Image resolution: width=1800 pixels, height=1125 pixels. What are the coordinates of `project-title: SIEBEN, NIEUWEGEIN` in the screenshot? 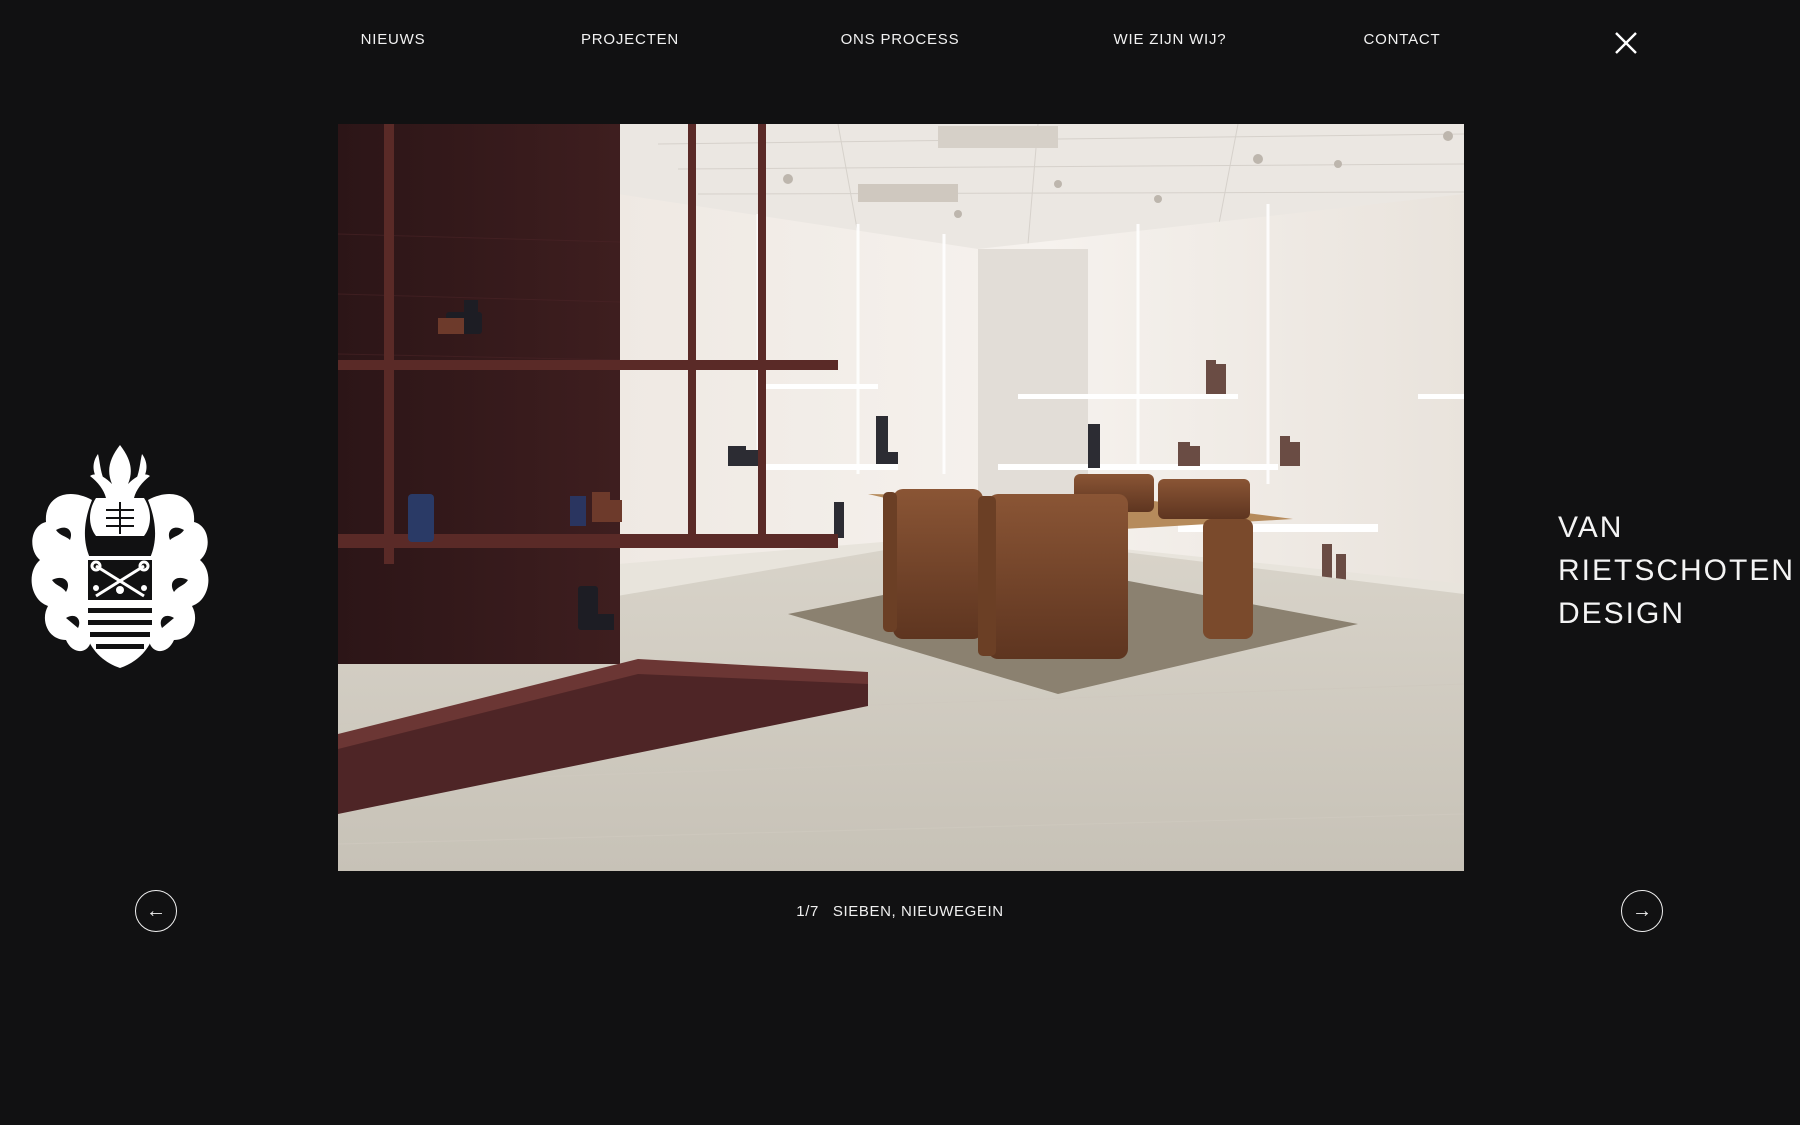 It's located at (918, 911).